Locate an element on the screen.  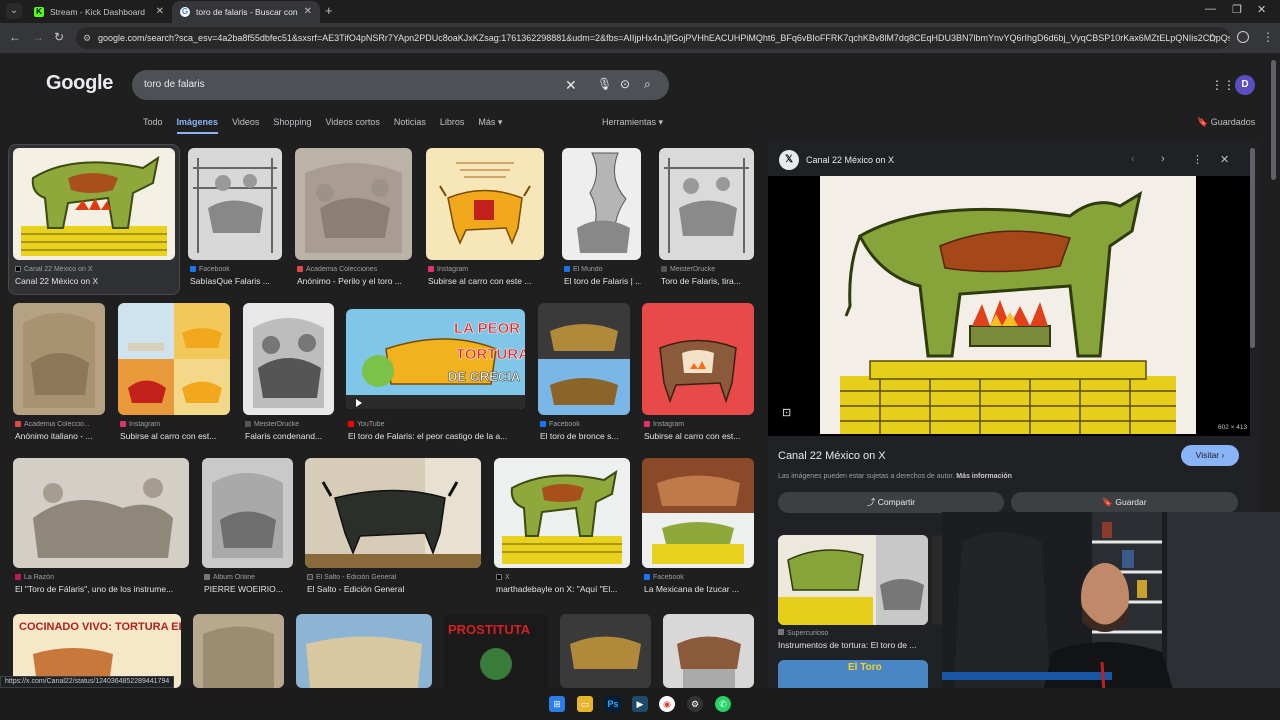
banner-line1: LA PEOR is located at coordinates (487, 328).